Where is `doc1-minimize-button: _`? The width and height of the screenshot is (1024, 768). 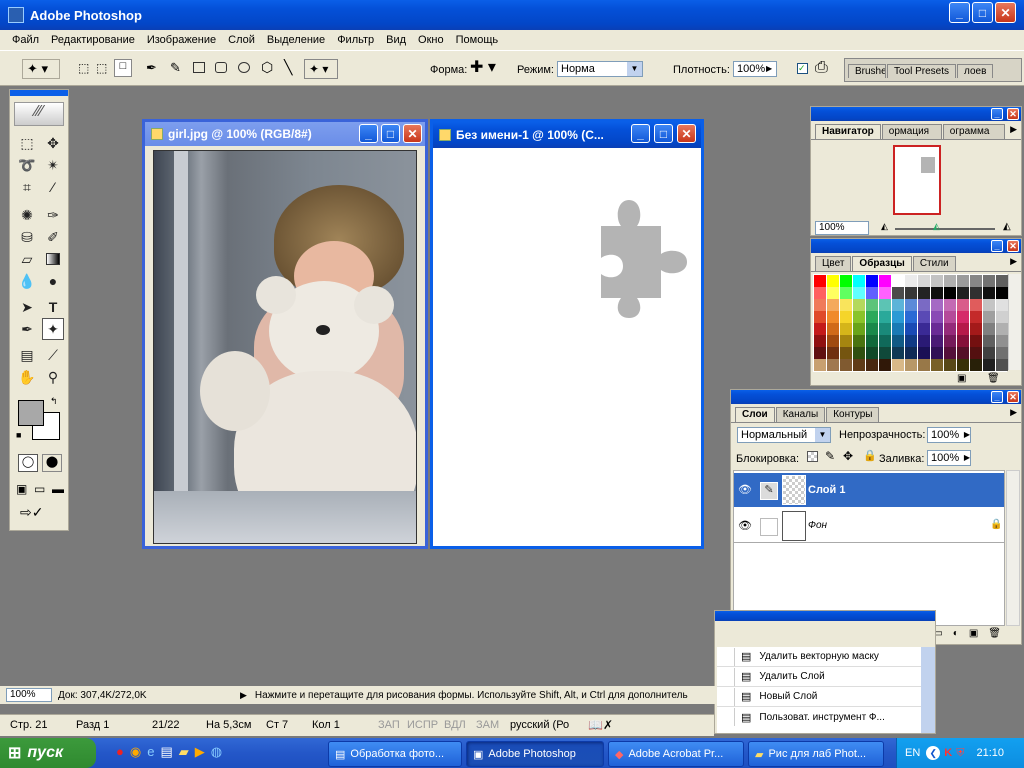 doc1-minimize-button: _ is located at coordinates (368, 133).